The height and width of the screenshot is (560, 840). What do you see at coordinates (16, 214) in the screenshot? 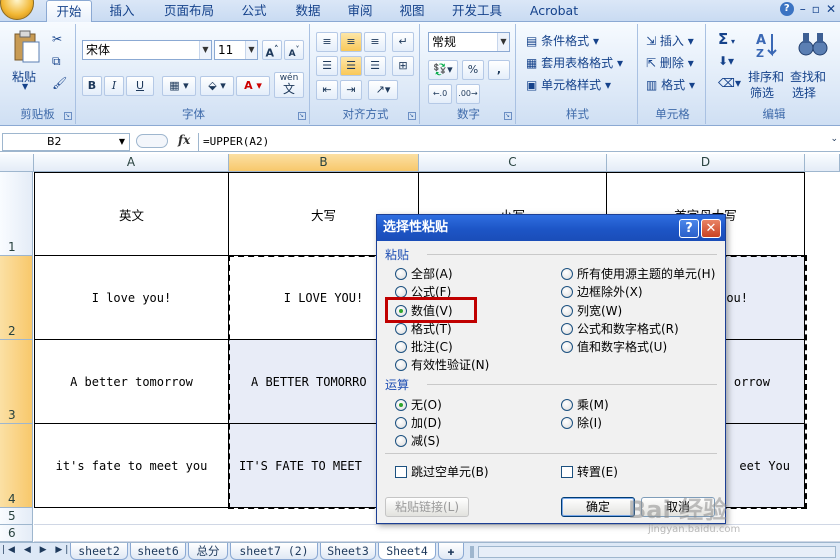
I see `row-header-1: 1` at bounding box center [16, 214].